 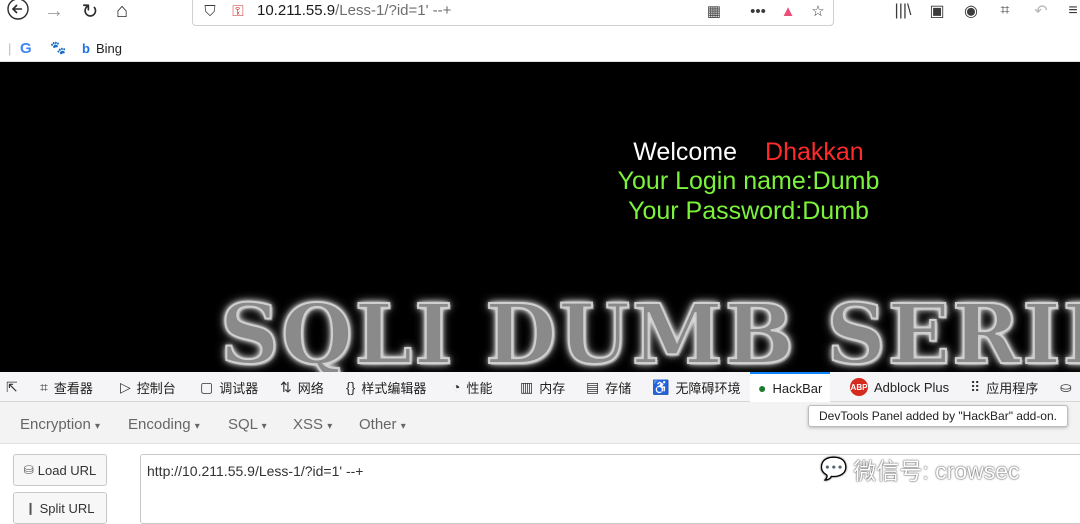 What do you see at coordinates (685, 152) in the screenshot?
I see `welcome-label: Welcome` at bounding box center [685, 152].